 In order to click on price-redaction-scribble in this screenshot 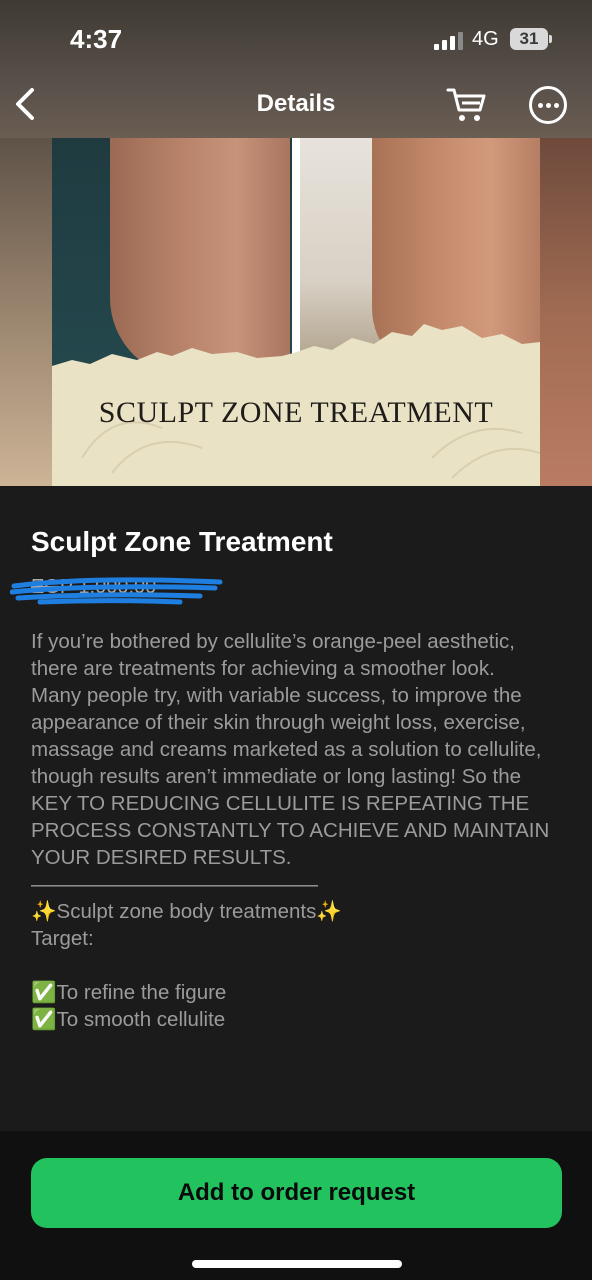, I will do `click(116, 591)`.